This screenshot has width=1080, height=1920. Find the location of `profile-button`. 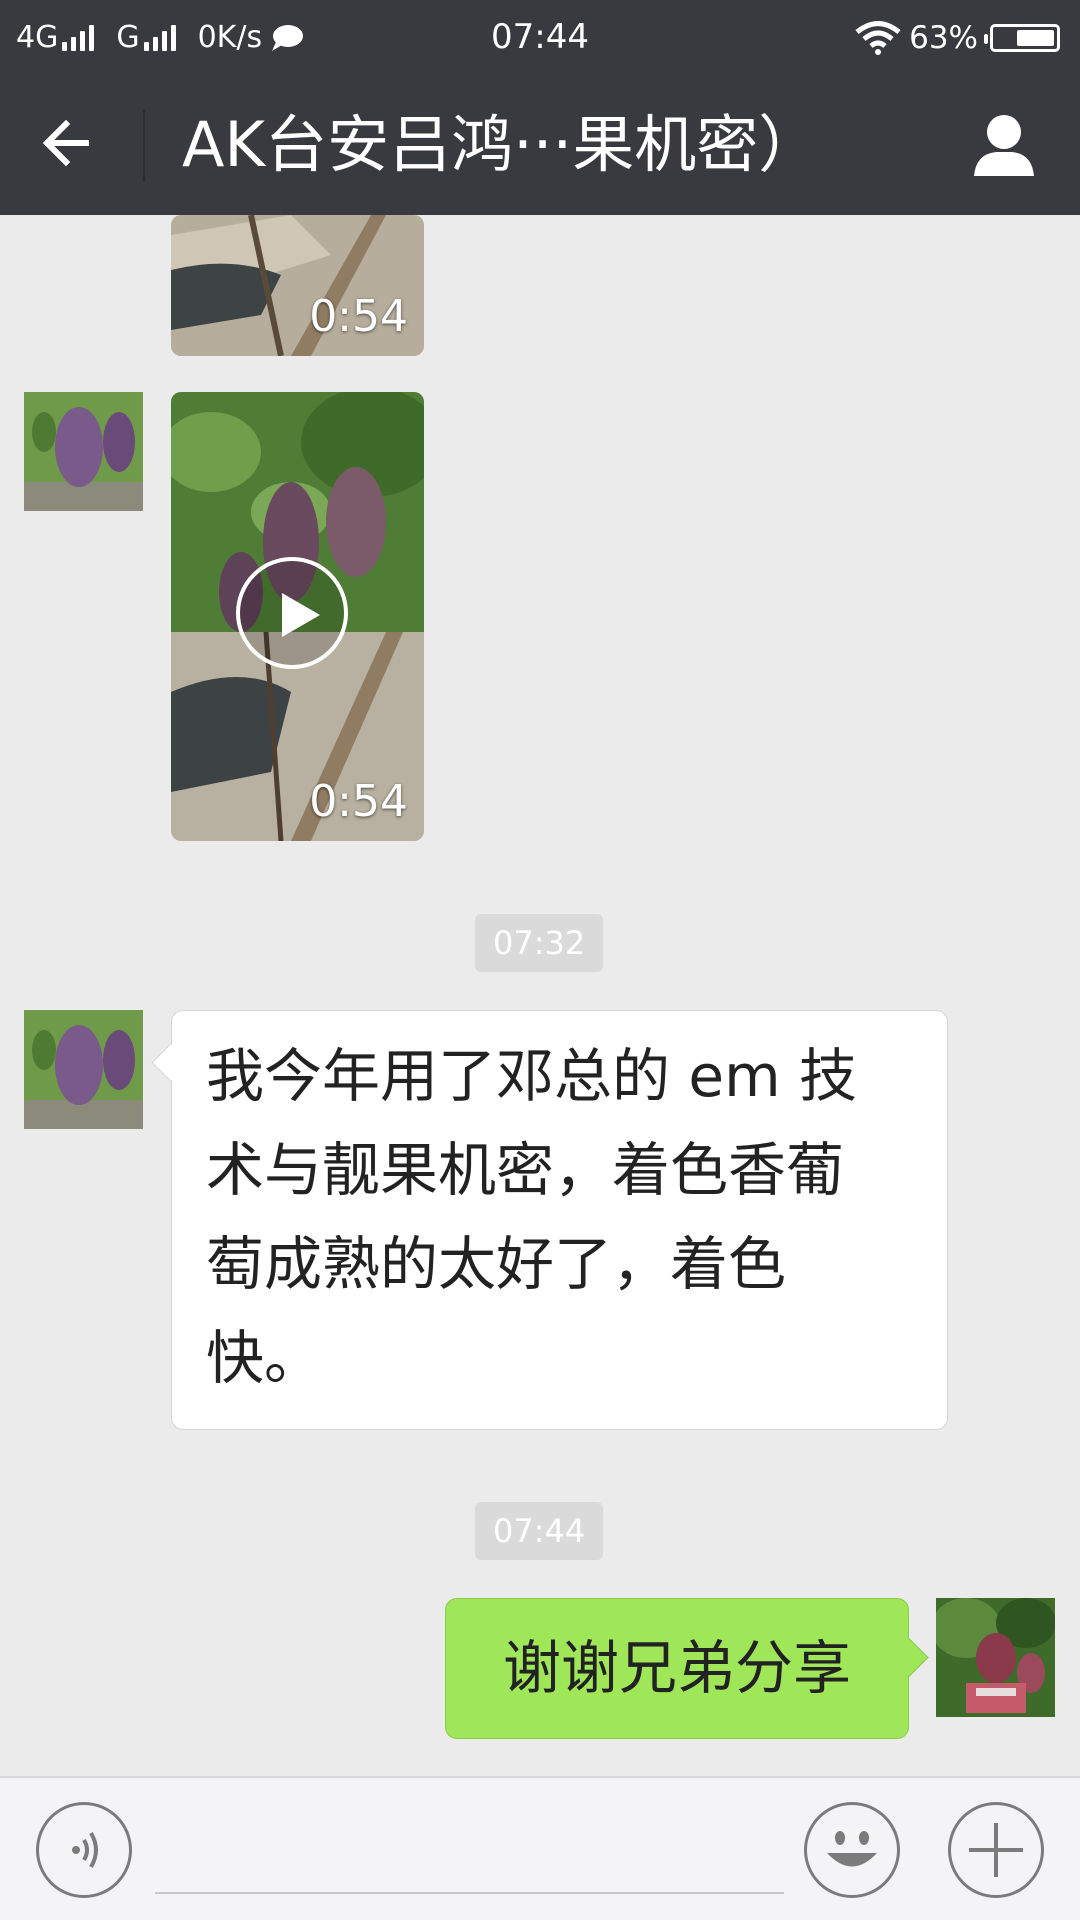

profile-button is located at coordinates (1004, 146).